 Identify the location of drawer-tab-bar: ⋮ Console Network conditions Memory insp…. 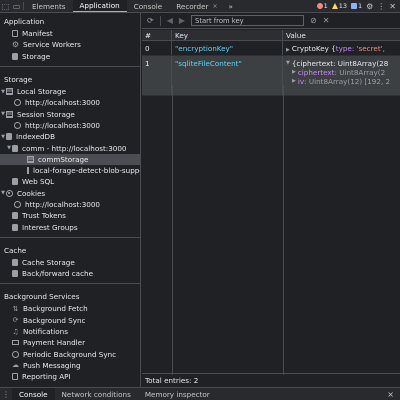
(200, 393).